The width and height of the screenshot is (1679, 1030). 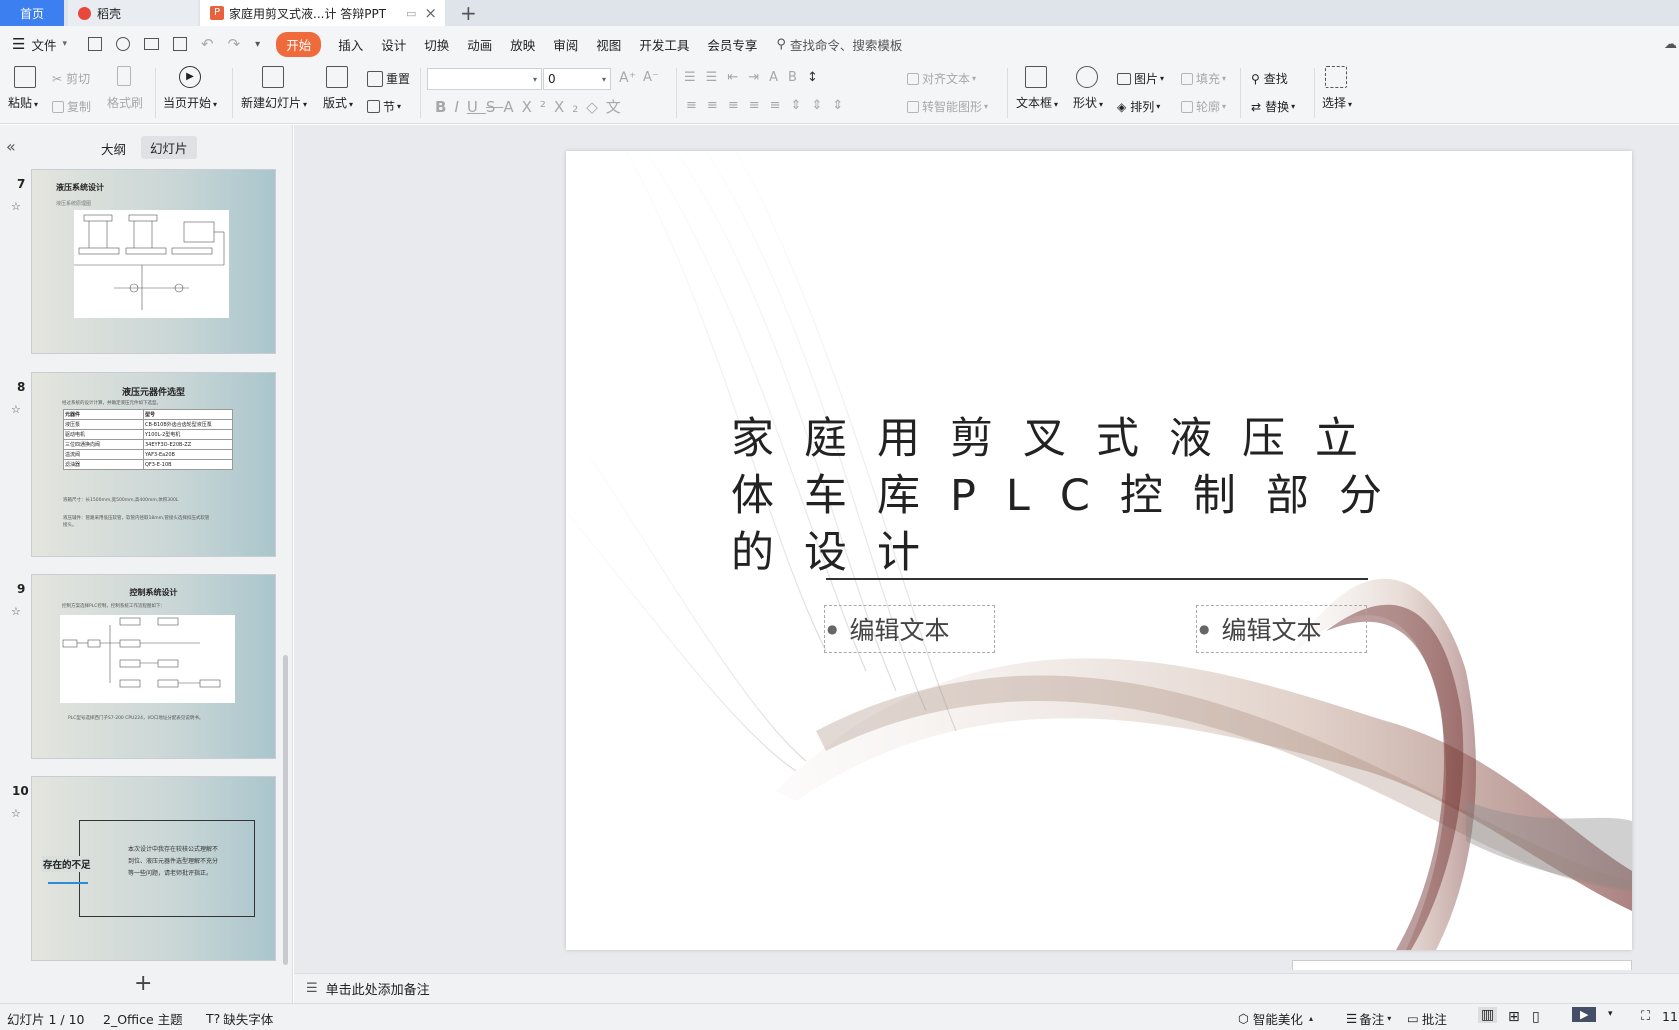 What do you see at coordinates (338, 88) in the screenshot?
I see `layout-button: 版式 ▾` at bounding box center [338, 88].